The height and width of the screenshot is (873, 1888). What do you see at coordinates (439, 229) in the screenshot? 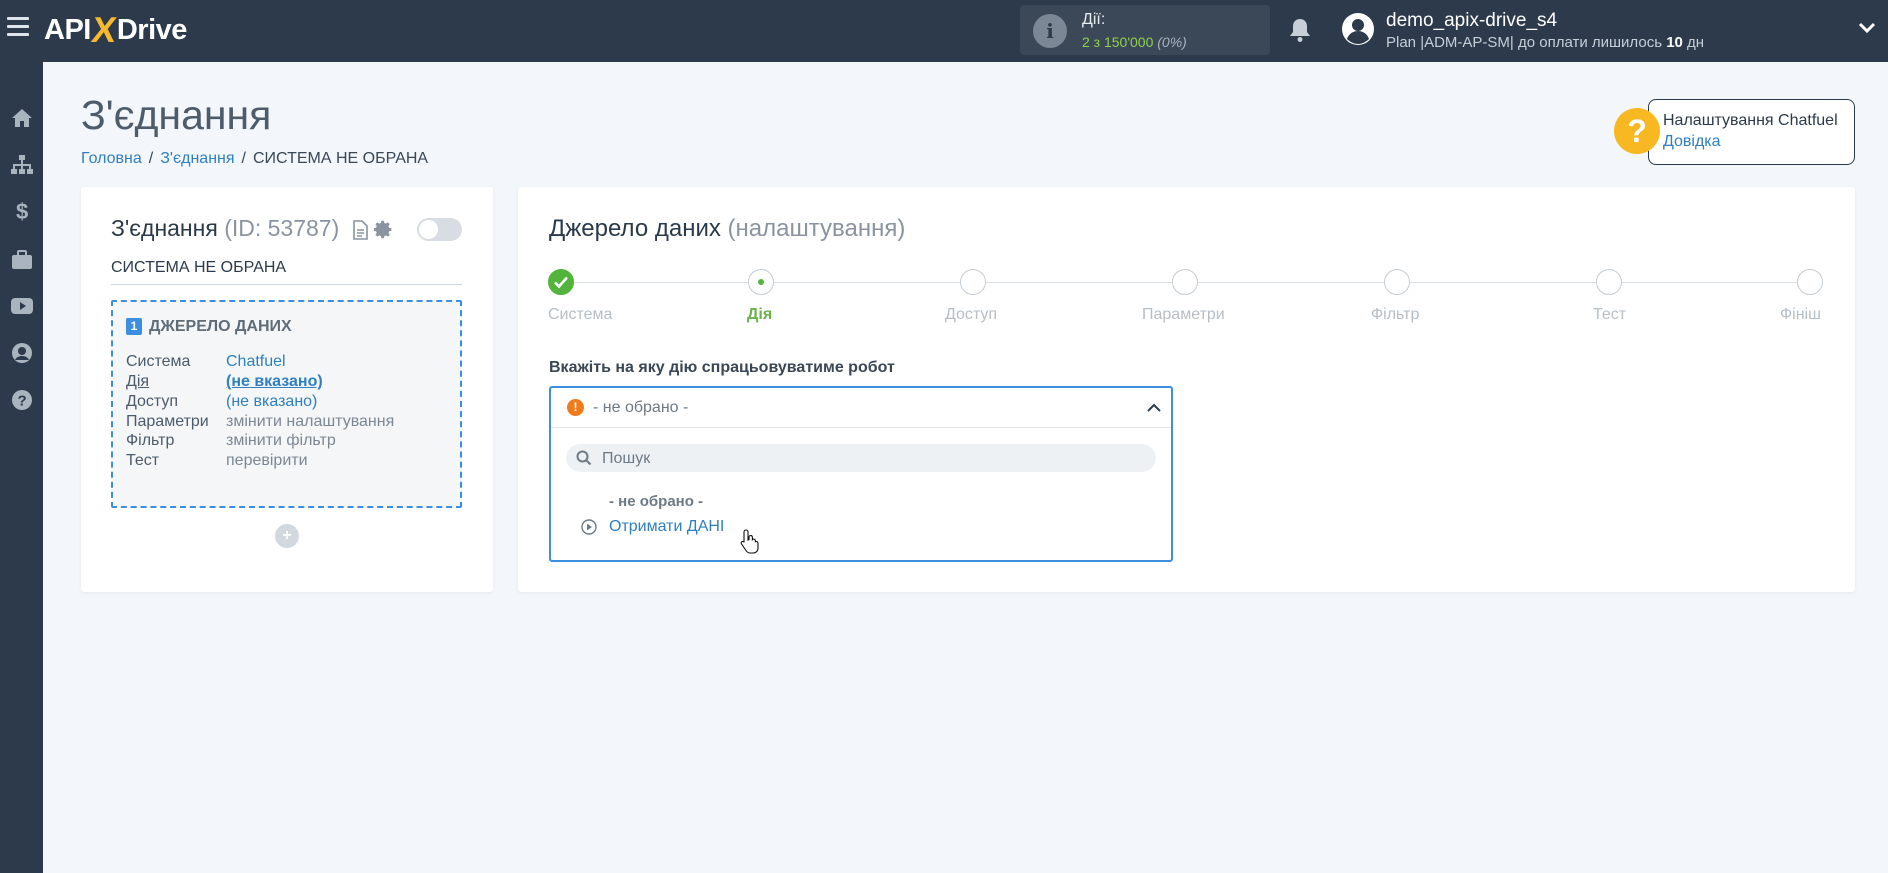
I see `connection-toggle` at bounding box center [439, 229].